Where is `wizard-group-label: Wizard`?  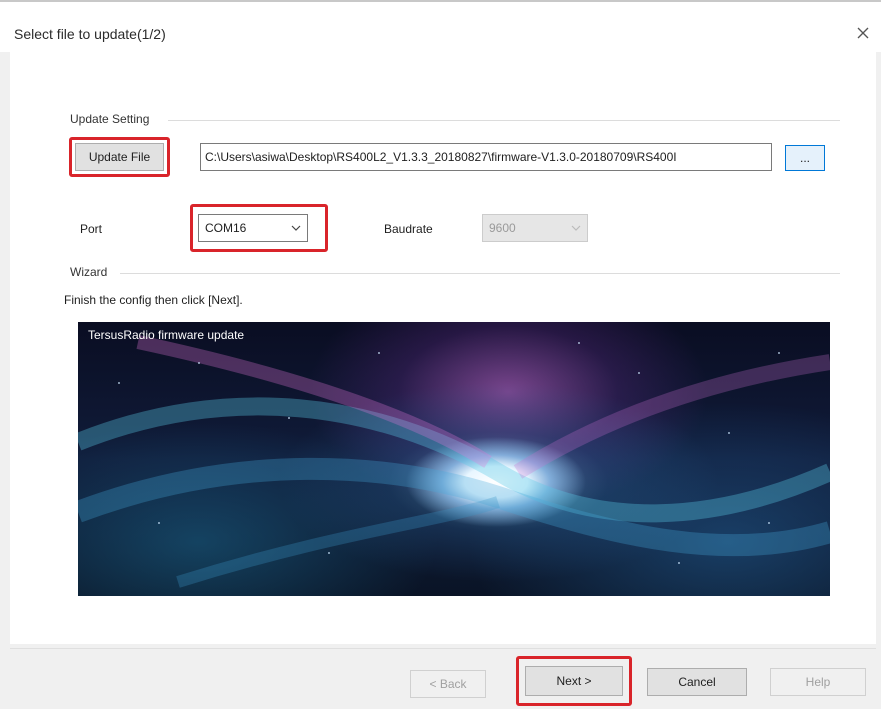 wizard-group-label: Wizard is located at coordinates (89, 272).